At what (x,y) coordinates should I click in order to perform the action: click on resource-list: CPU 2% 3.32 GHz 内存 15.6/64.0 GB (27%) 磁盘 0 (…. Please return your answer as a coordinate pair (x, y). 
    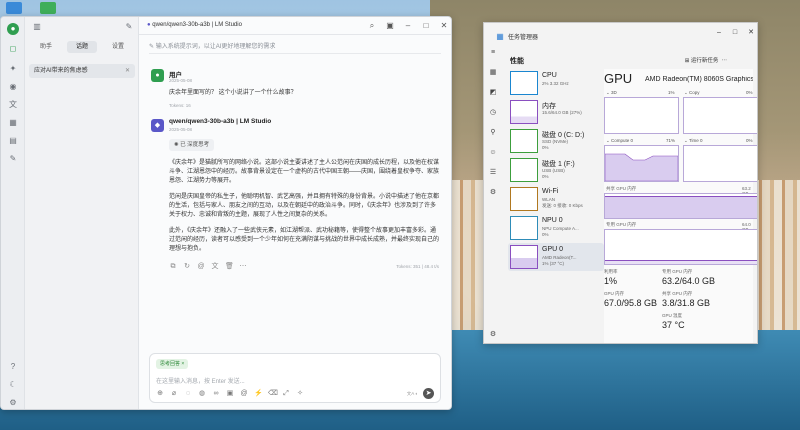
    Looking at the image, I should click on (556, 206).